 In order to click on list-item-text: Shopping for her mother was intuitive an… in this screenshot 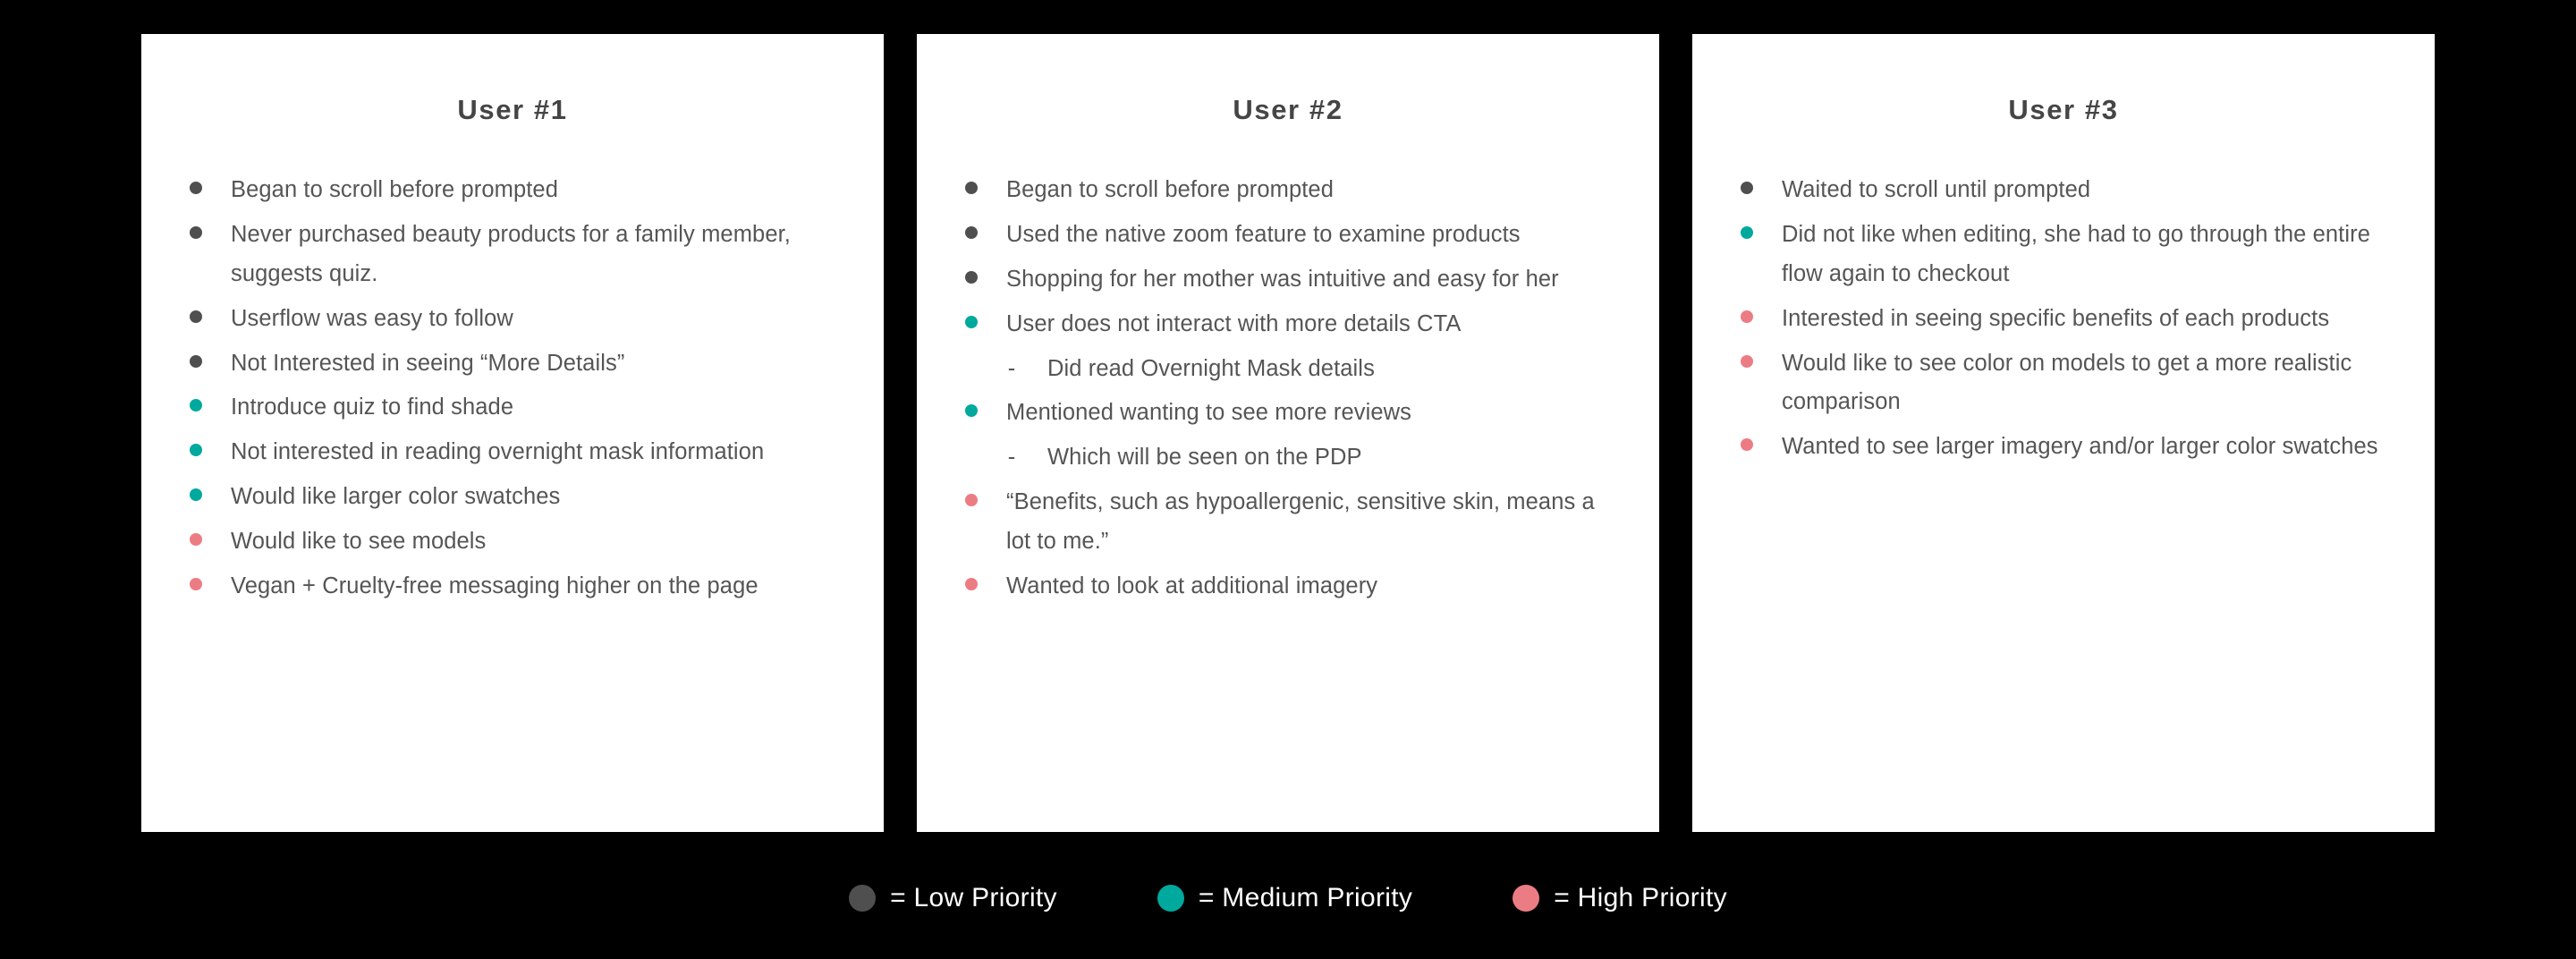, I will do `click(1282, 279)`.